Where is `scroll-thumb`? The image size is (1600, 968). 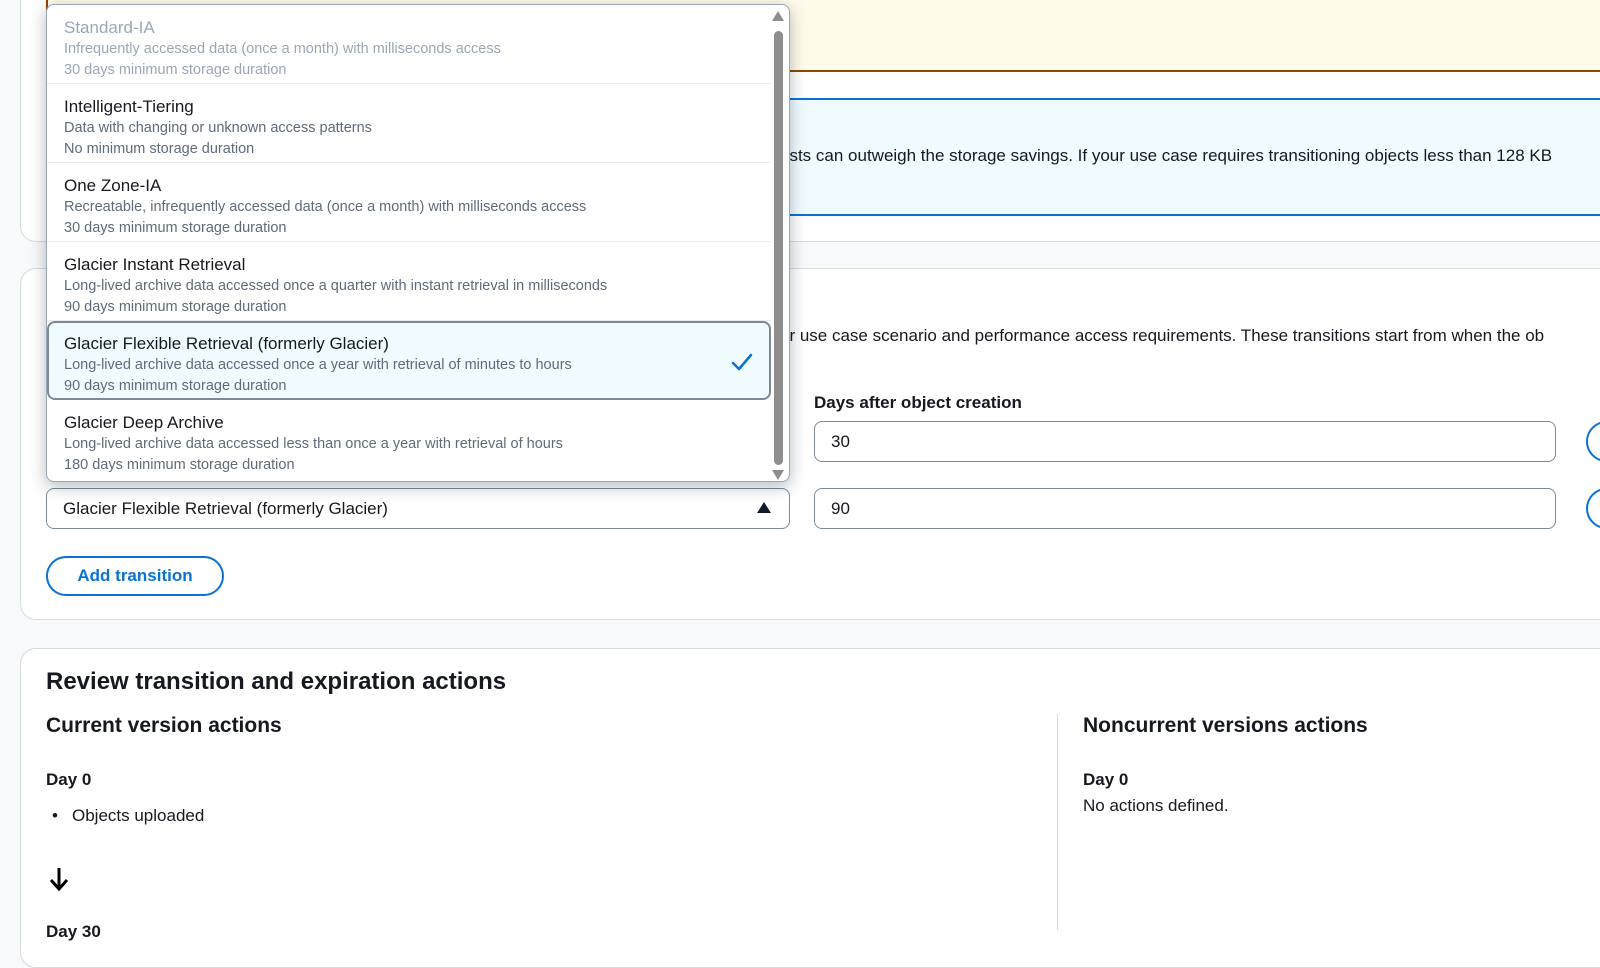 scroll-thumb is located at coordinates (778, 248).